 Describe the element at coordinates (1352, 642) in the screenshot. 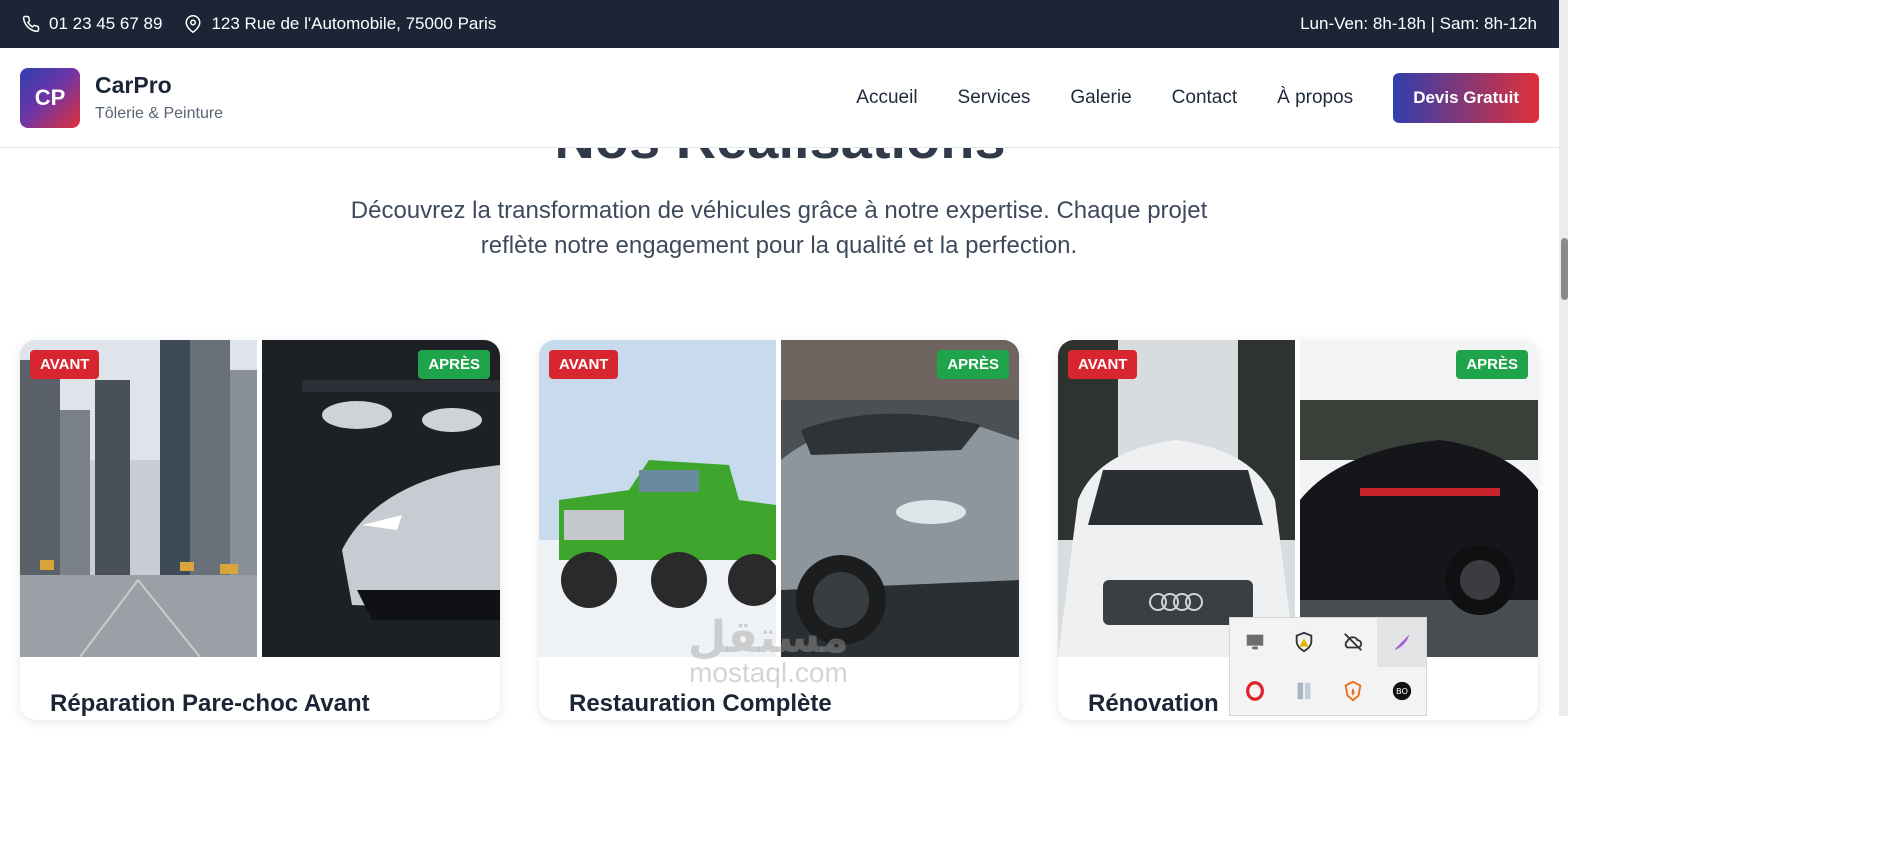

I see `cloud-off-icon` at that location.